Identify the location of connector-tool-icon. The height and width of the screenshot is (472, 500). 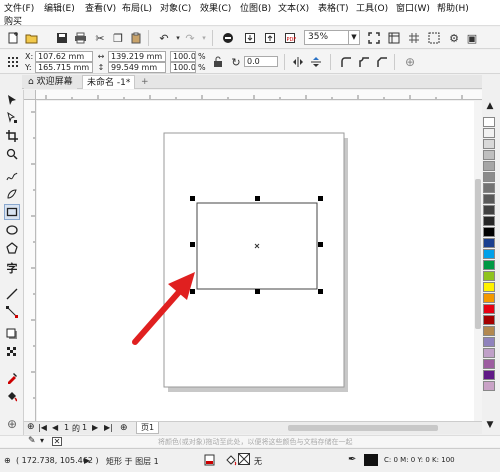
(12, 312).